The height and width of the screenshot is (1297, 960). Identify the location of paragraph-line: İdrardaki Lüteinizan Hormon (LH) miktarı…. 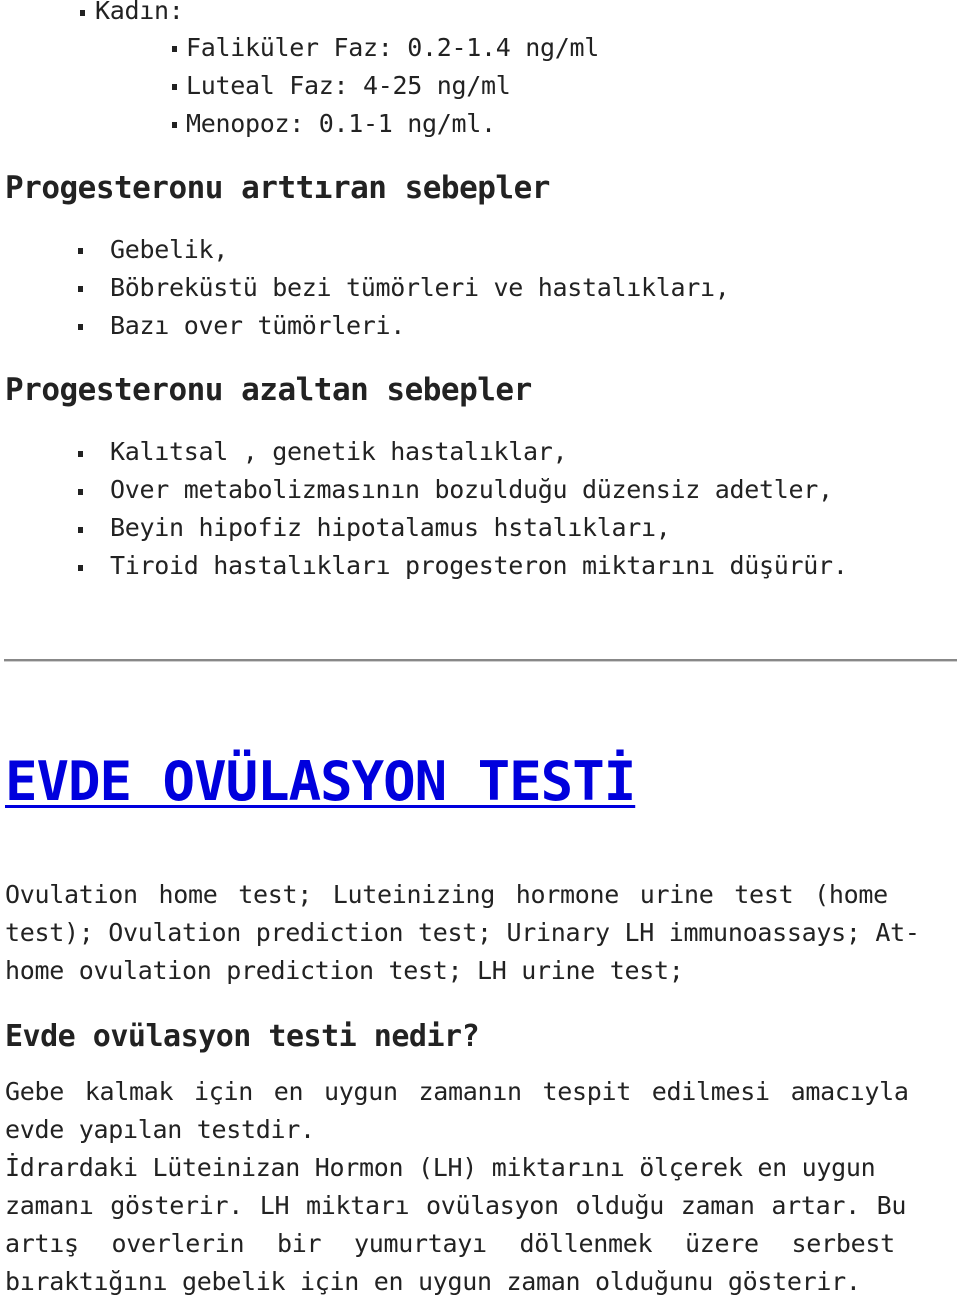
(440, 1167).